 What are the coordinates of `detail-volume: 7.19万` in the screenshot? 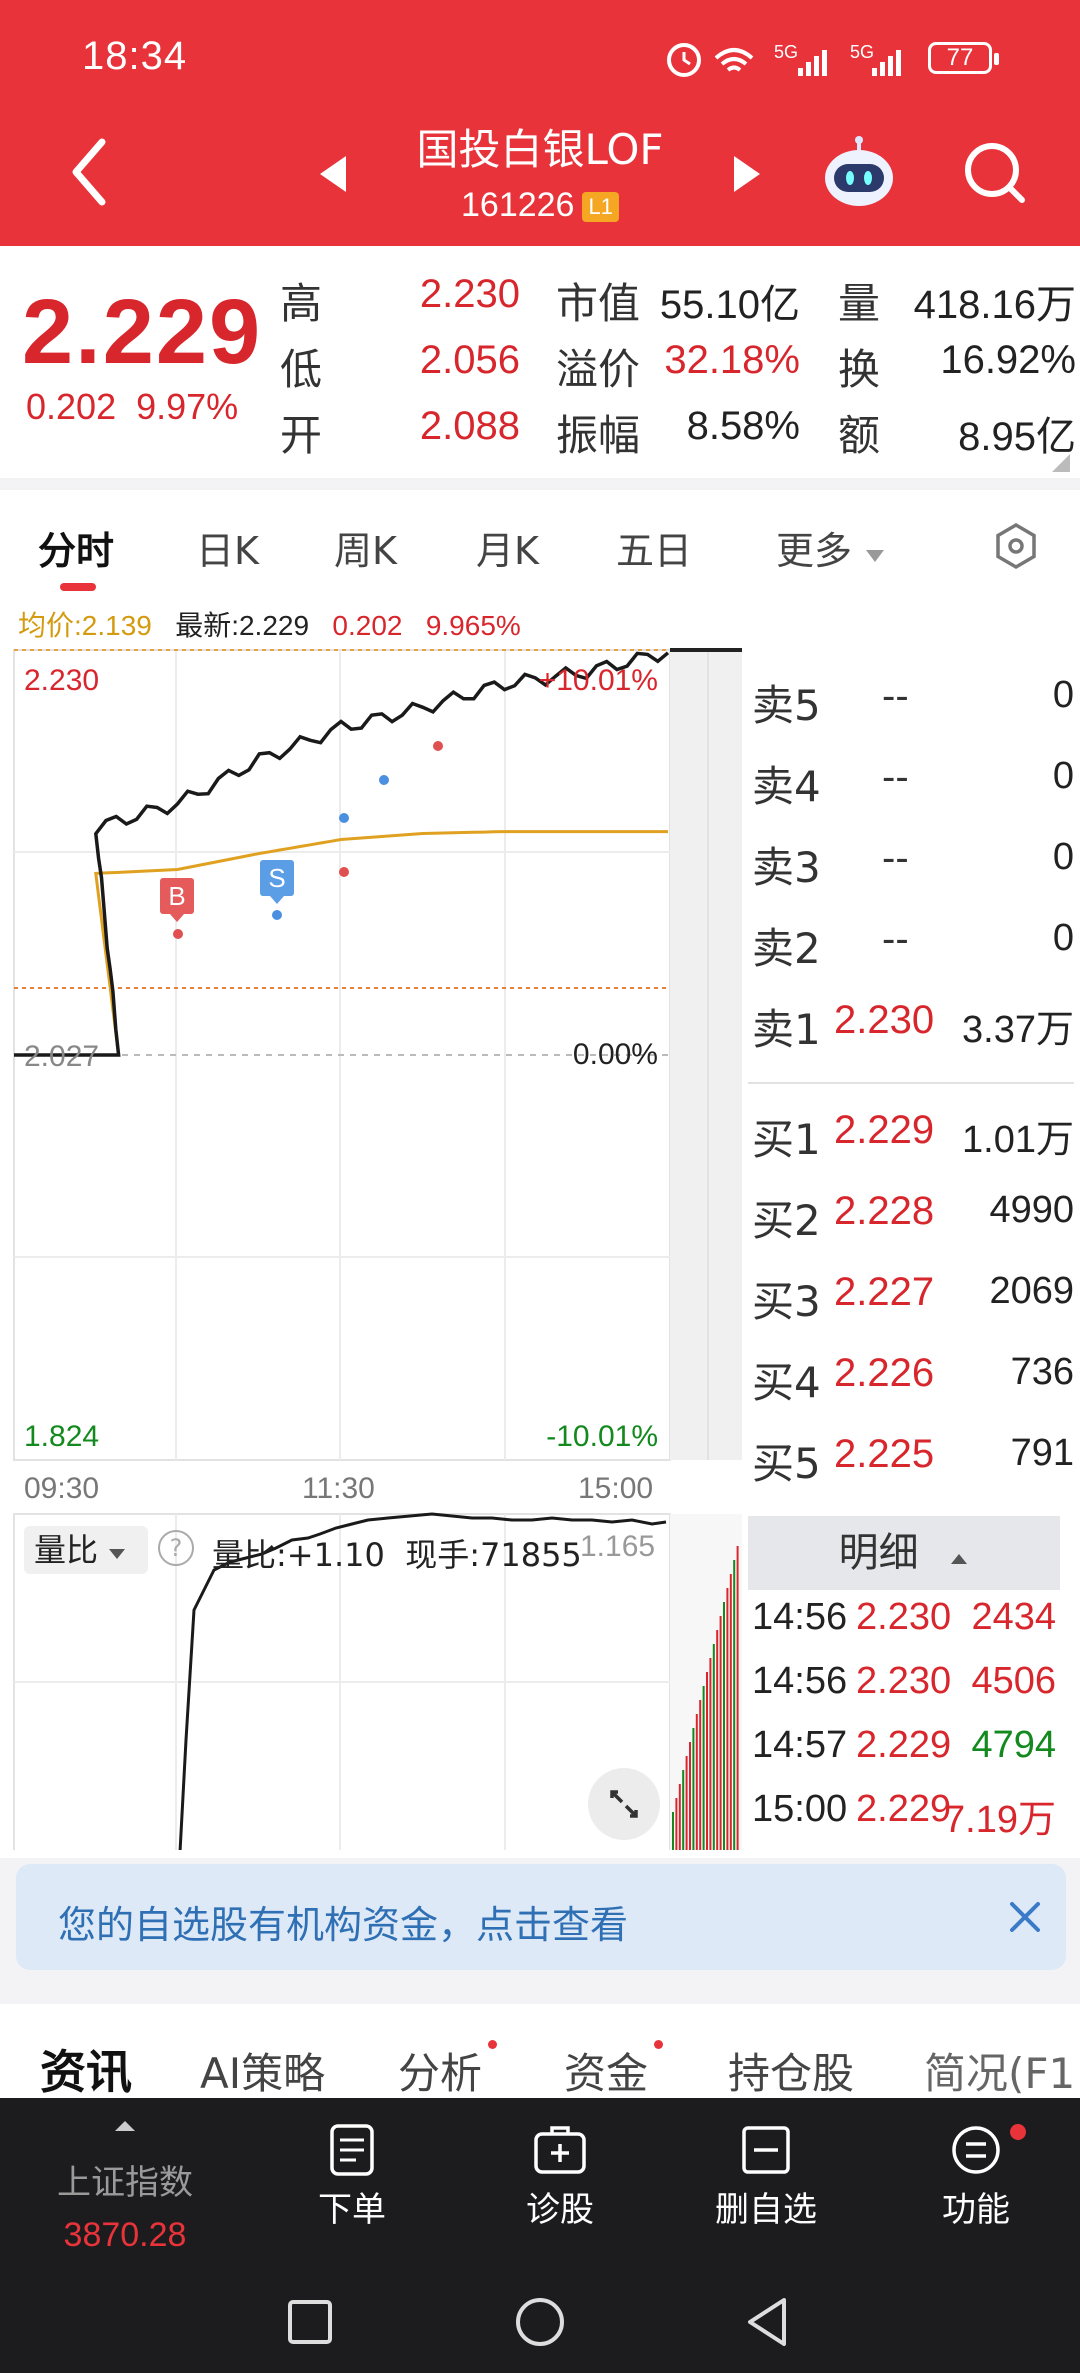 It's located at (1000, 1820).